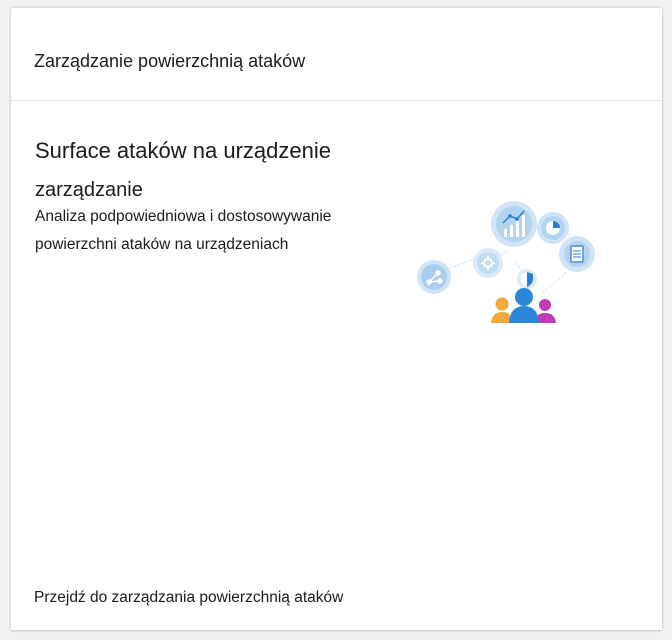 The image size is (672, 640). Describe the element at coordinates (488, 263) in the screenshot. I see `gear-icon` at that location.